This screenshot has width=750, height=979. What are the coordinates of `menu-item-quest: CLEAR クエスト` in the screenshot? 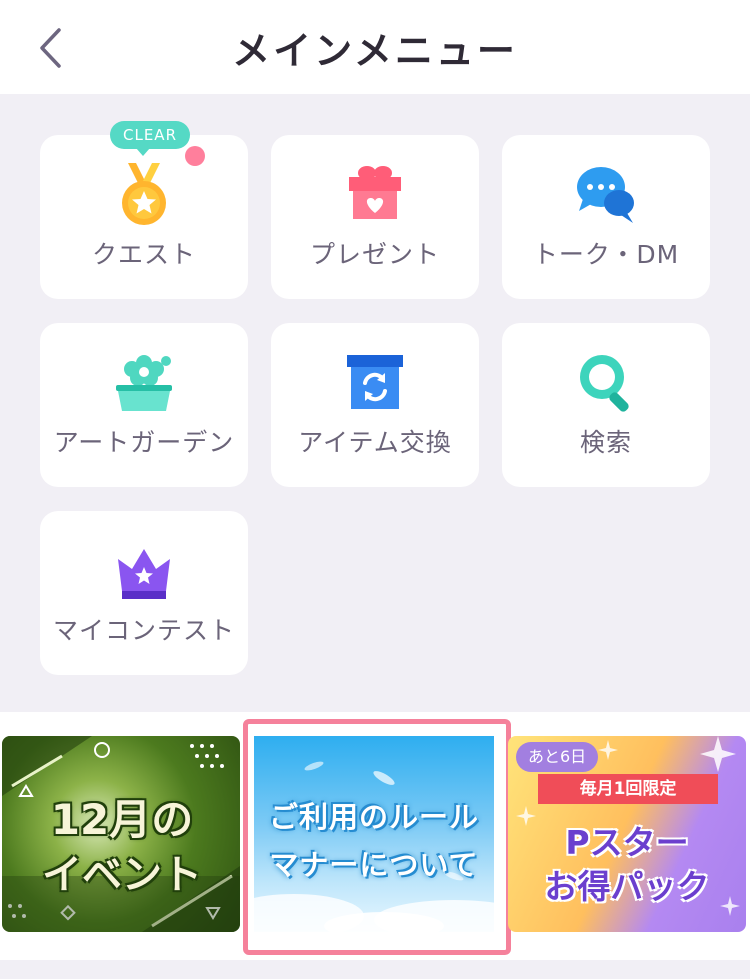 It's located at (144, 210).